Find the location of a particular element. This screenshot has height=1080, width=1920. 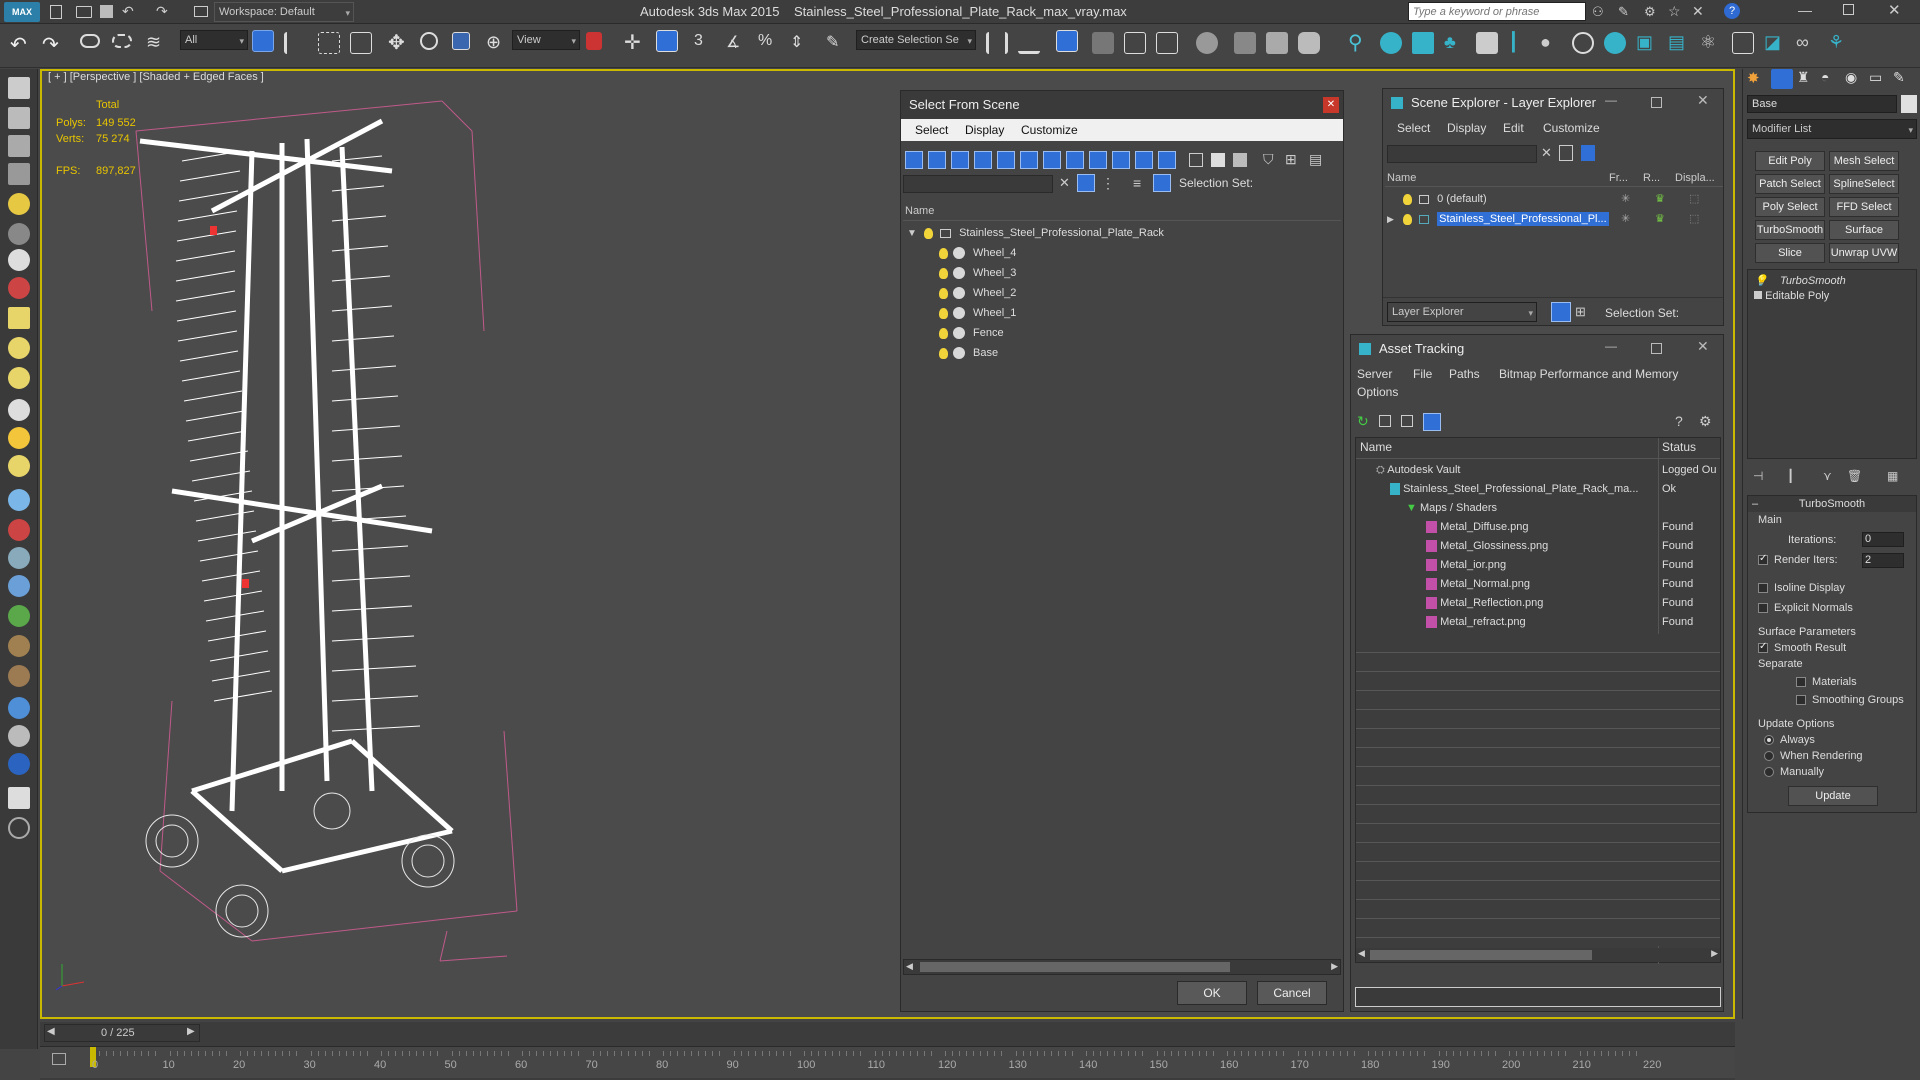

vray-render-icon is located at coordinates (19, 234).